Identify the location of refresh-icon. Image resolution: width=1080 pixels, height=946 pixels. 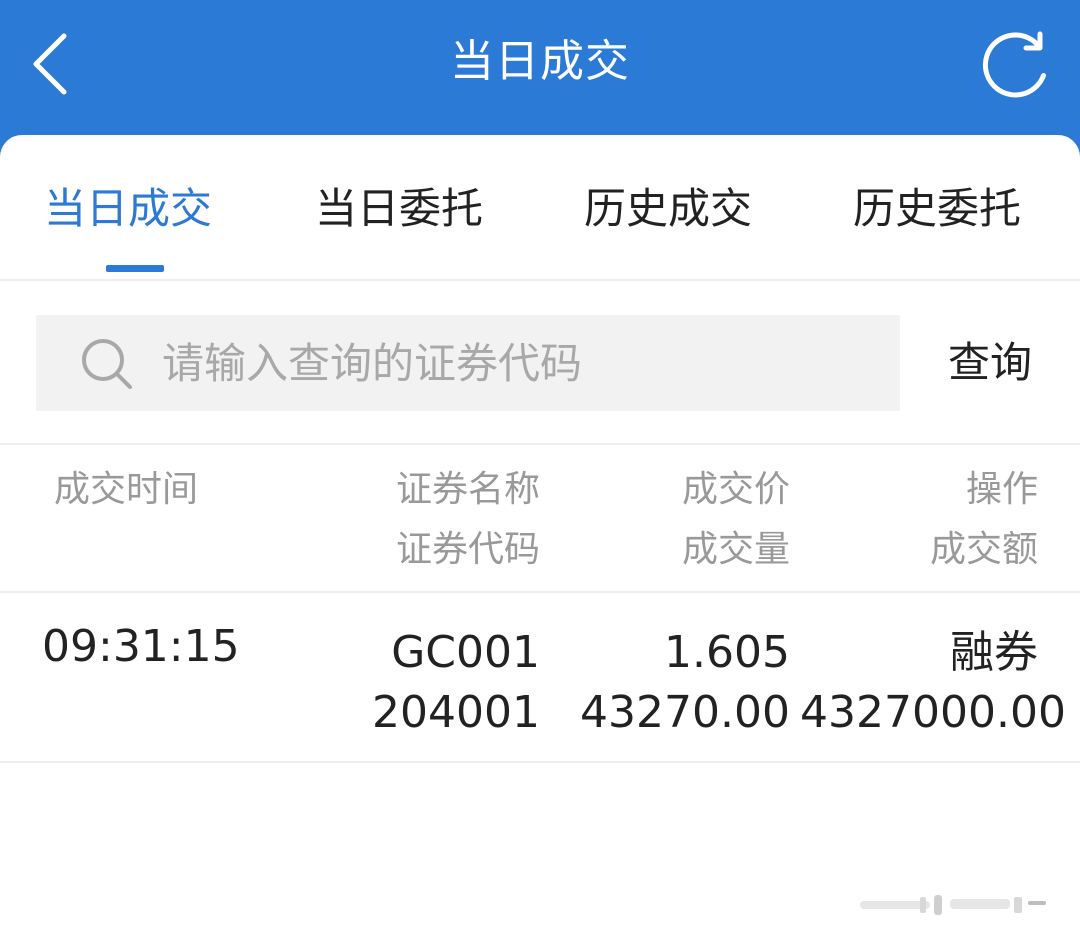
(1014, 64).